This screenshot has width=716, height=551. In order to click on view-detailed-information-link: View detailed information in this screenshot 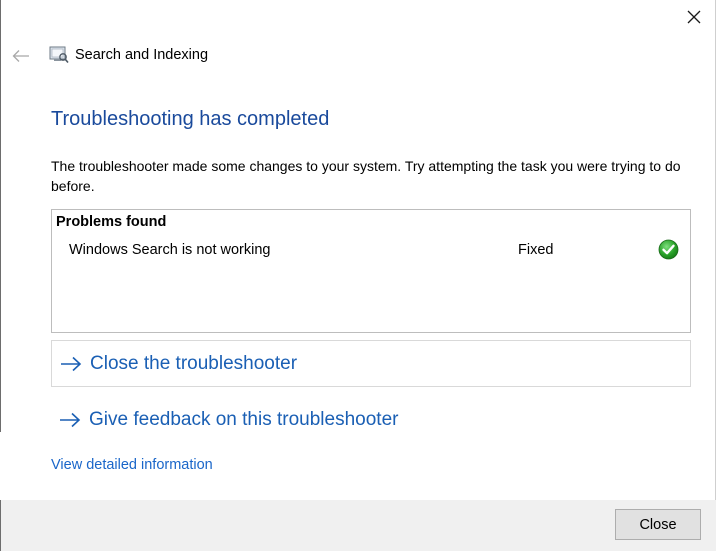, I will do `click(132, 465)`.